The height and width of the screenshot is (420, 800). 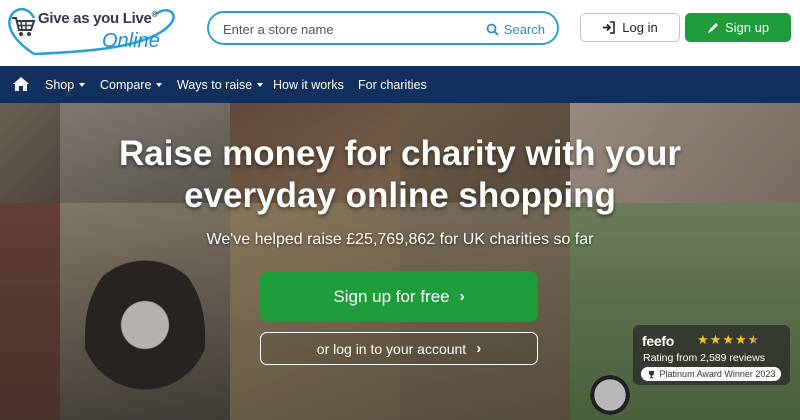 What do you see at coordinates (712, 27) in the screenshot?
I see `pencil-icon` at bounding box center [712, 27].